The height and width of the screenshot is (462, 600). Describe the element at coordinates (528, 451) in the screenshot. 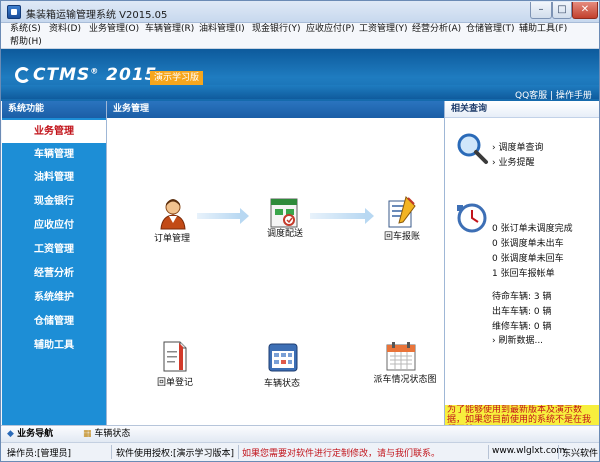

I see `status-website: www.wlglxt.com` at that location.